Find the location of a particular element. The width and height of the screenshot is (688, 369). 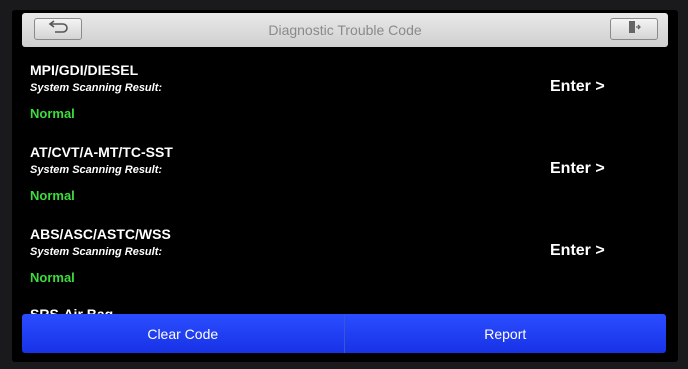

clear-code-button: Clear Code is located at coordinates (183, 333).